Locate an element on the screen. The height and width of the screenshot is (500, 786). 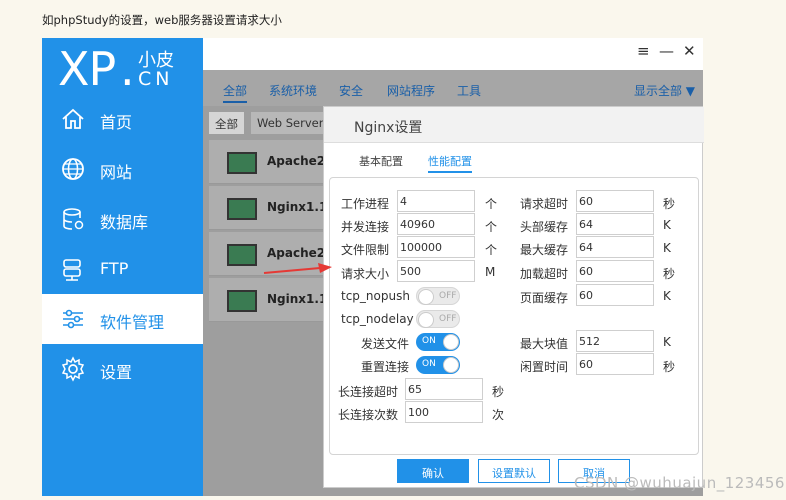
keepalive-requests-input is located at coordinates (444, 412).